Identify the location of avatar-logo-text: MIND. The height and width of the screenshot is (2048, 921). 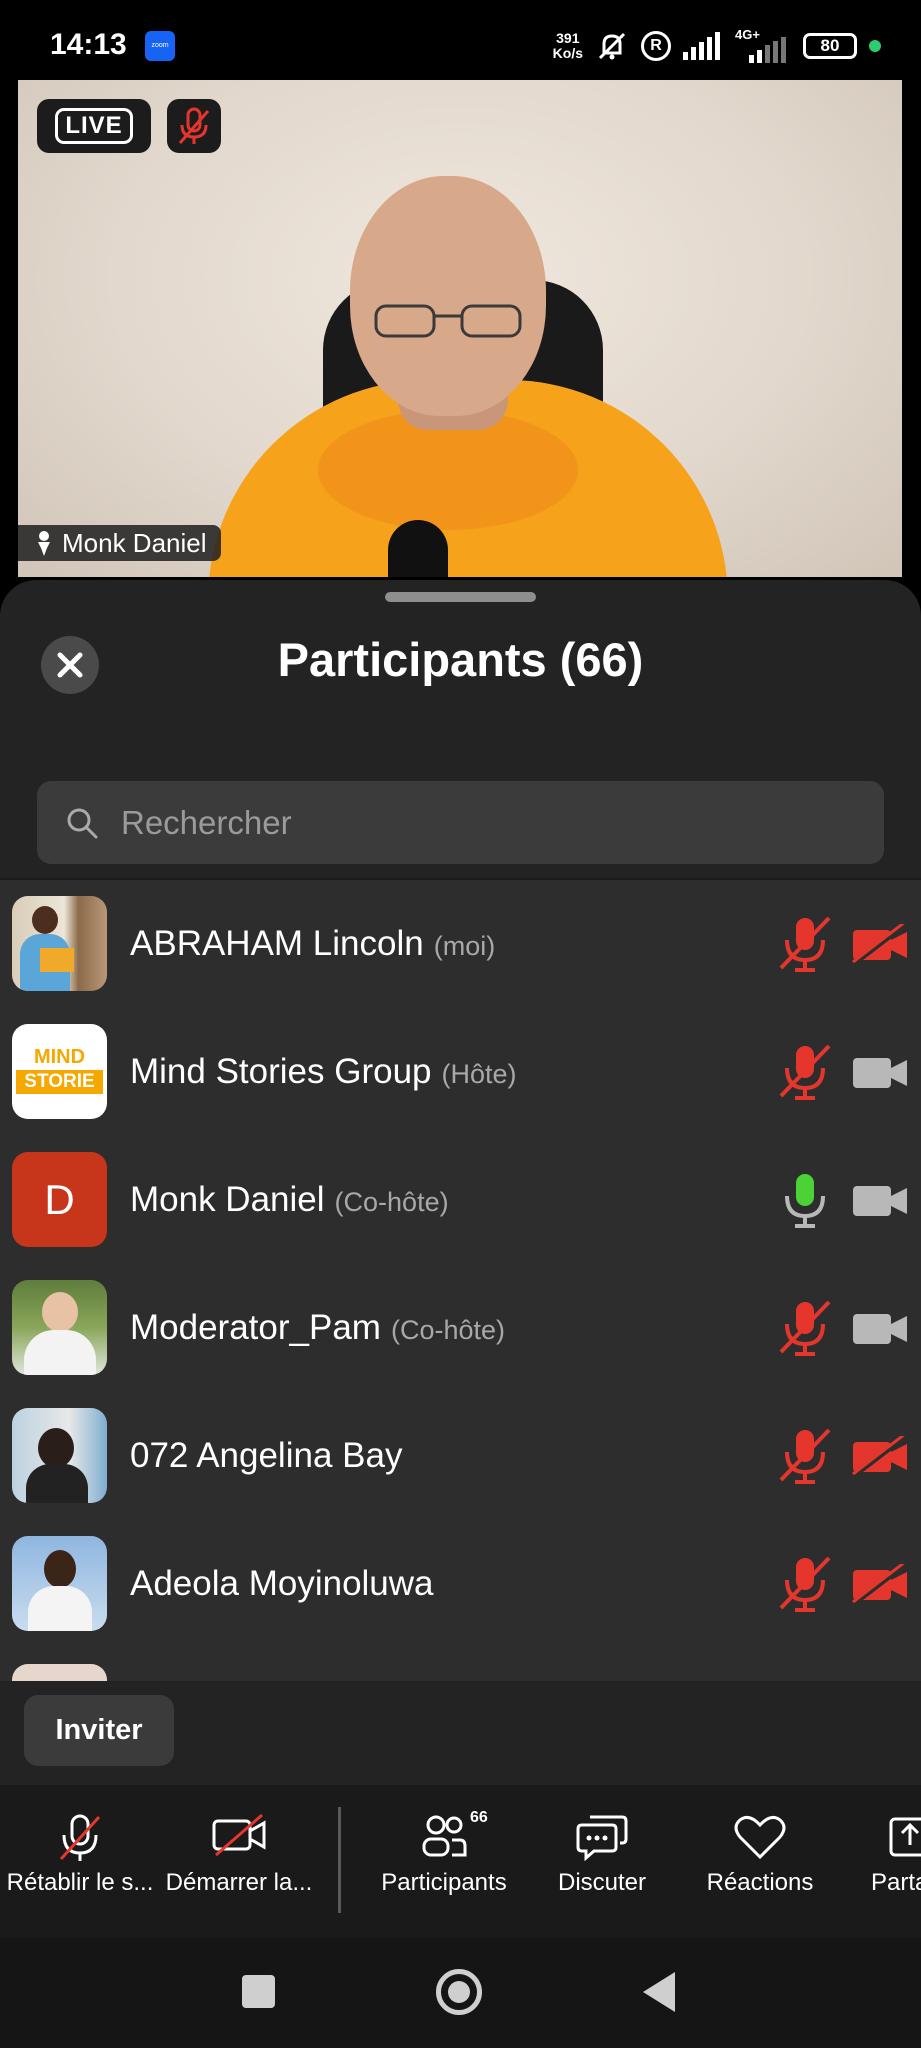
(59, 1057).